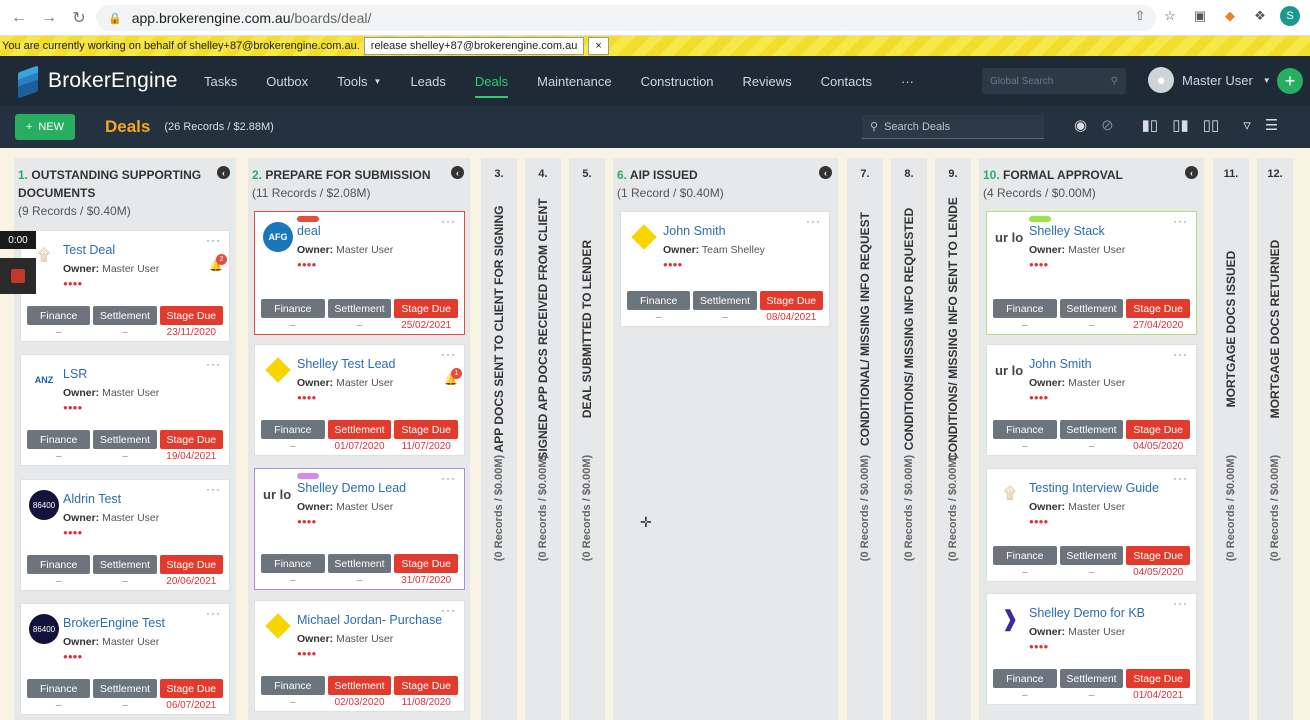 The width and height of the screenshot is (1310, 720). Describe the element at coordinates (359, 81) in the screenshot. I see `nav-item-tools: Tools ▼` at that location.